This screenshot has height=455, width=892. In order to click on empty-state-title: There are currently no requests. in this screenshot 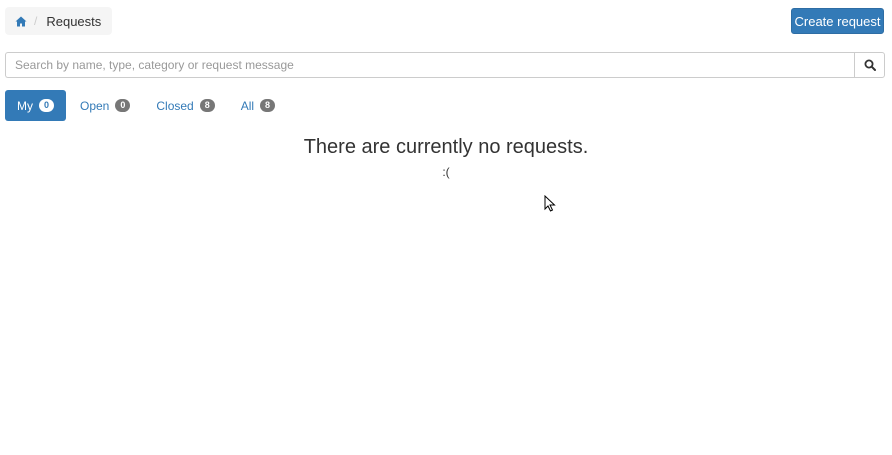, I will do `click(446, 147)`.